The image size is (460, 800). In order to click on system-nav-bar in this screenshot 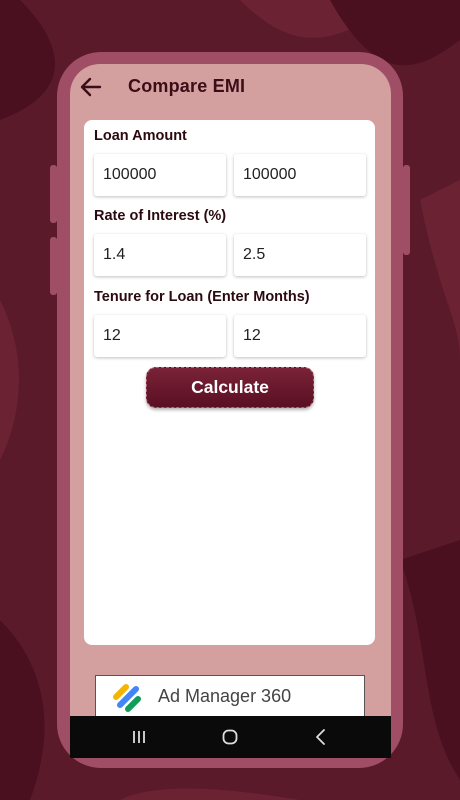, I will do `click(230, 737)`.